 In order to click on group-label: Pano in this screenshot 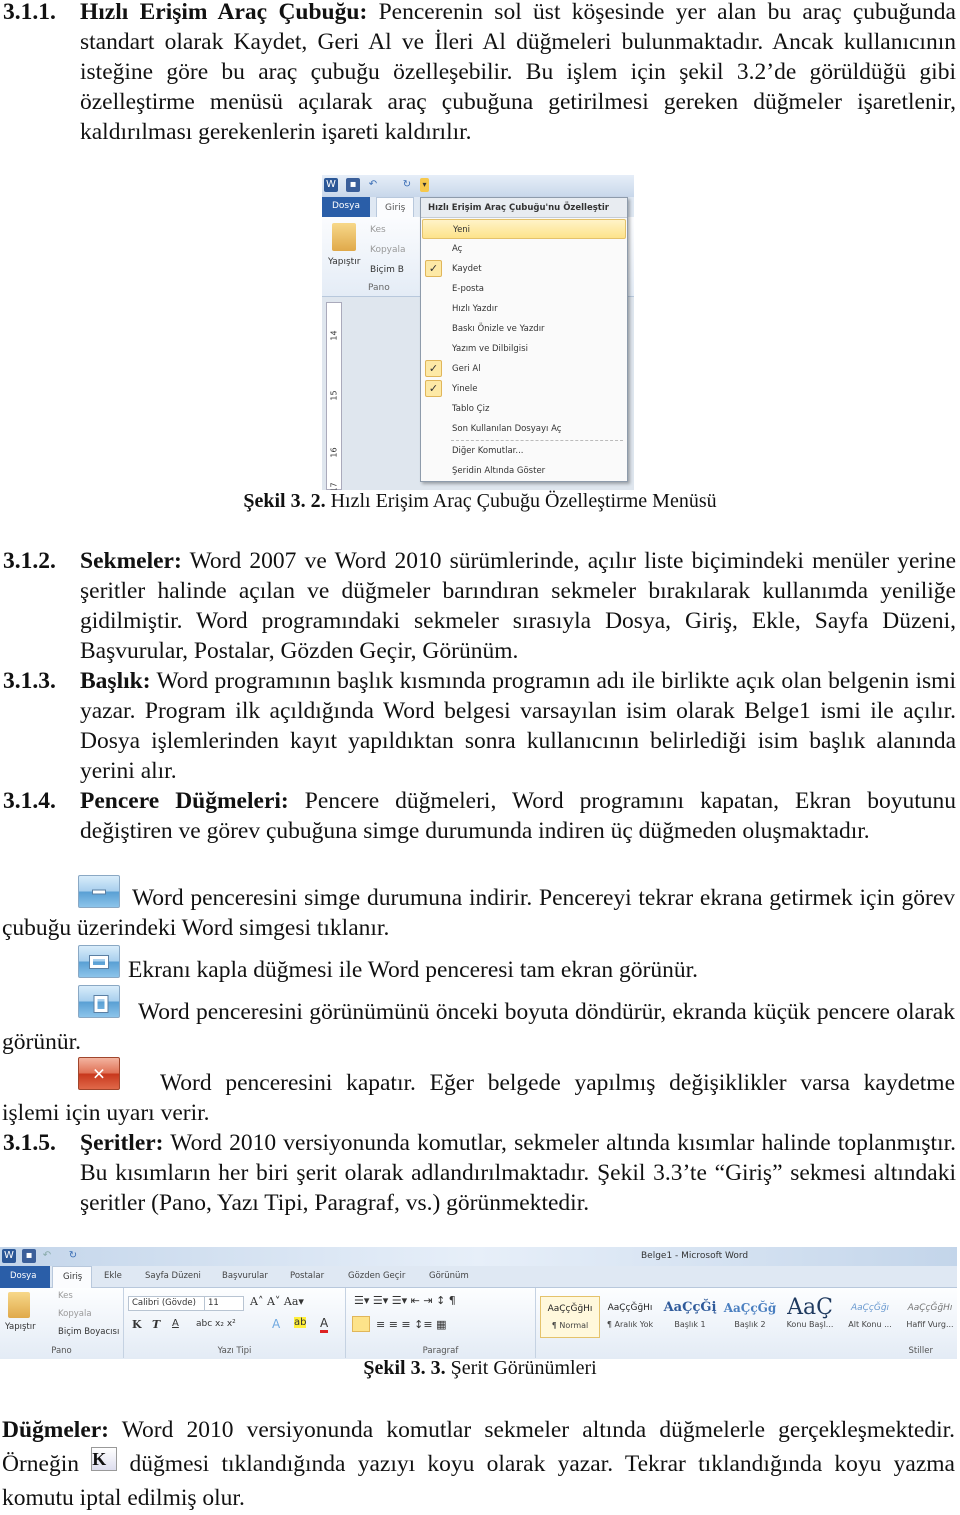, I will do `click(61, 1351)`.